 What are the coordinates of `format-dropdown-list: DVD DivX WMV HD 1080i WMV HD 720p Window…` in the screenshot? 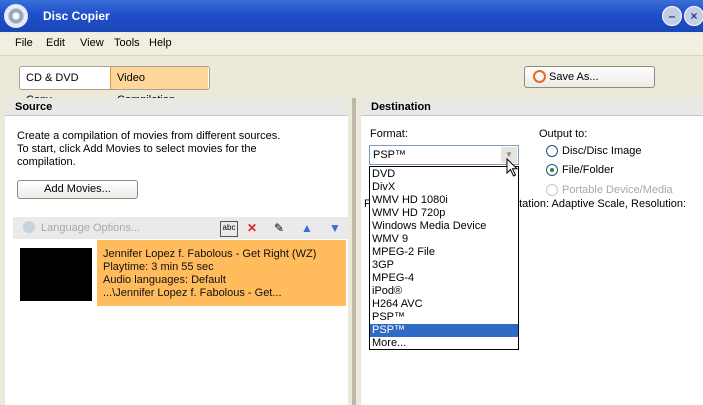 It's located at (444, 258).